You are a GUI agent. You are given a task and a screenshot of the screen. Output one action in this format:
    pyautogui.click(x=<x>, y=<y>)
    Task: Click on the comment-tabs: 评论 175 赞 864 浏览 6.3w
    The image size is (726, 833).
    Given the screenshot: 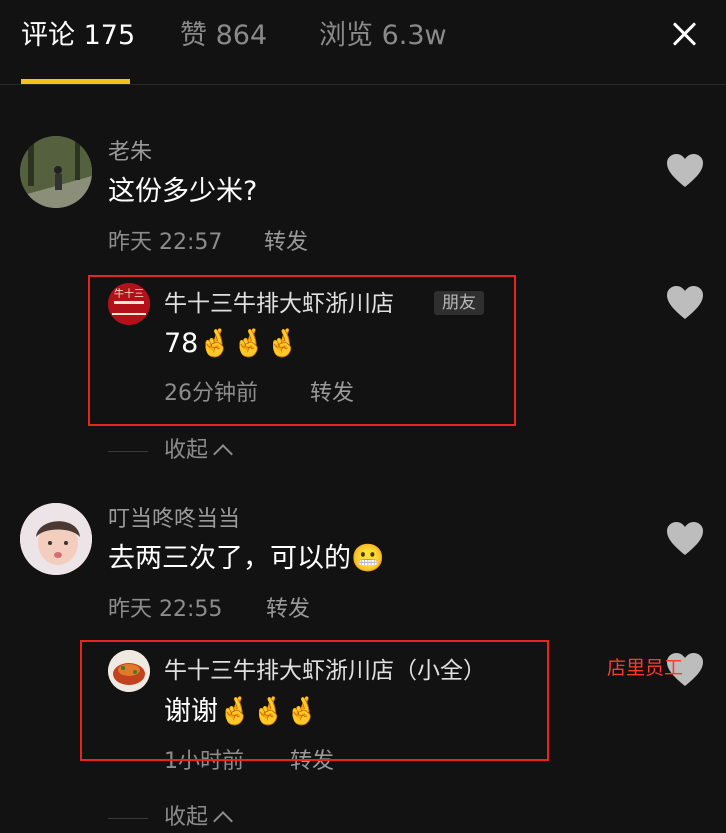 What is the action you would take?
    pyautogui.click(x=363, y=42)
    